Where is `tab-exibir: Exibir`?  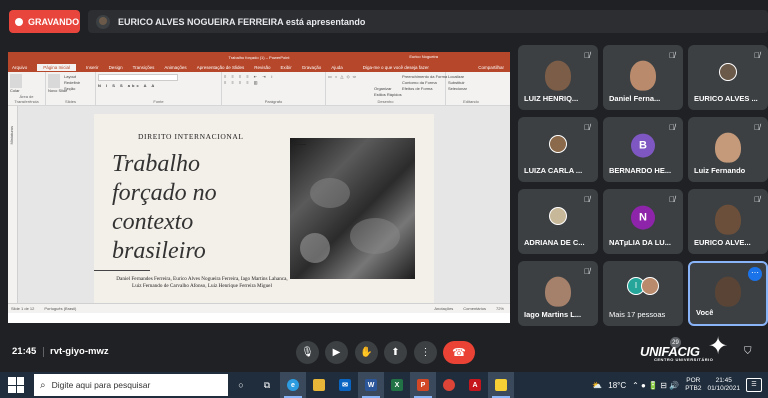
tab-exibir: Exibir is located at coordinates (285, 67).